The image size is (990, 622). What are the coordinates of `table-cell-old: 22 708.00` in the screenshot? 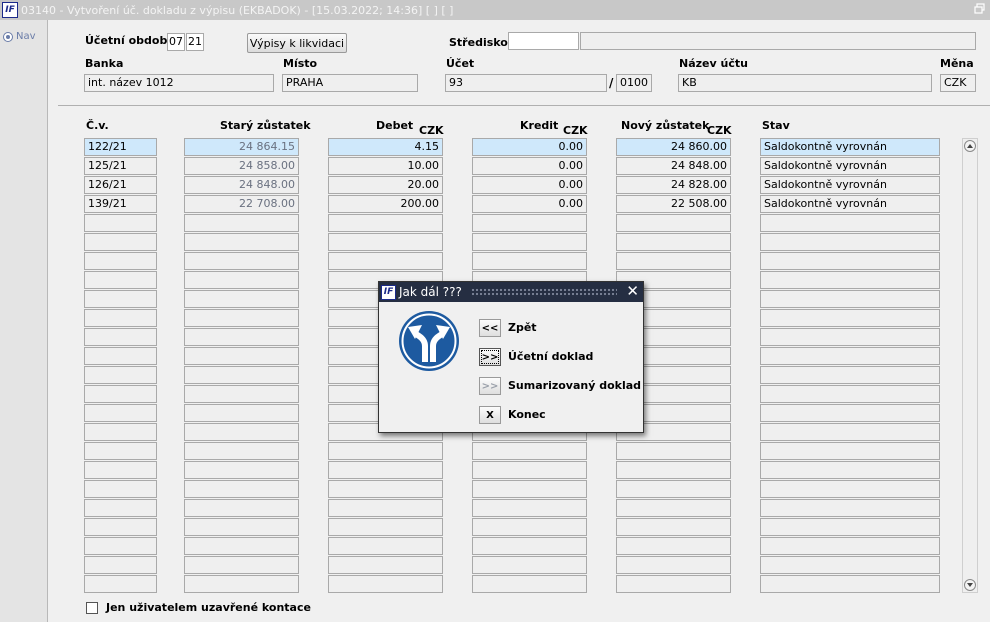 It's located at (241, 204).